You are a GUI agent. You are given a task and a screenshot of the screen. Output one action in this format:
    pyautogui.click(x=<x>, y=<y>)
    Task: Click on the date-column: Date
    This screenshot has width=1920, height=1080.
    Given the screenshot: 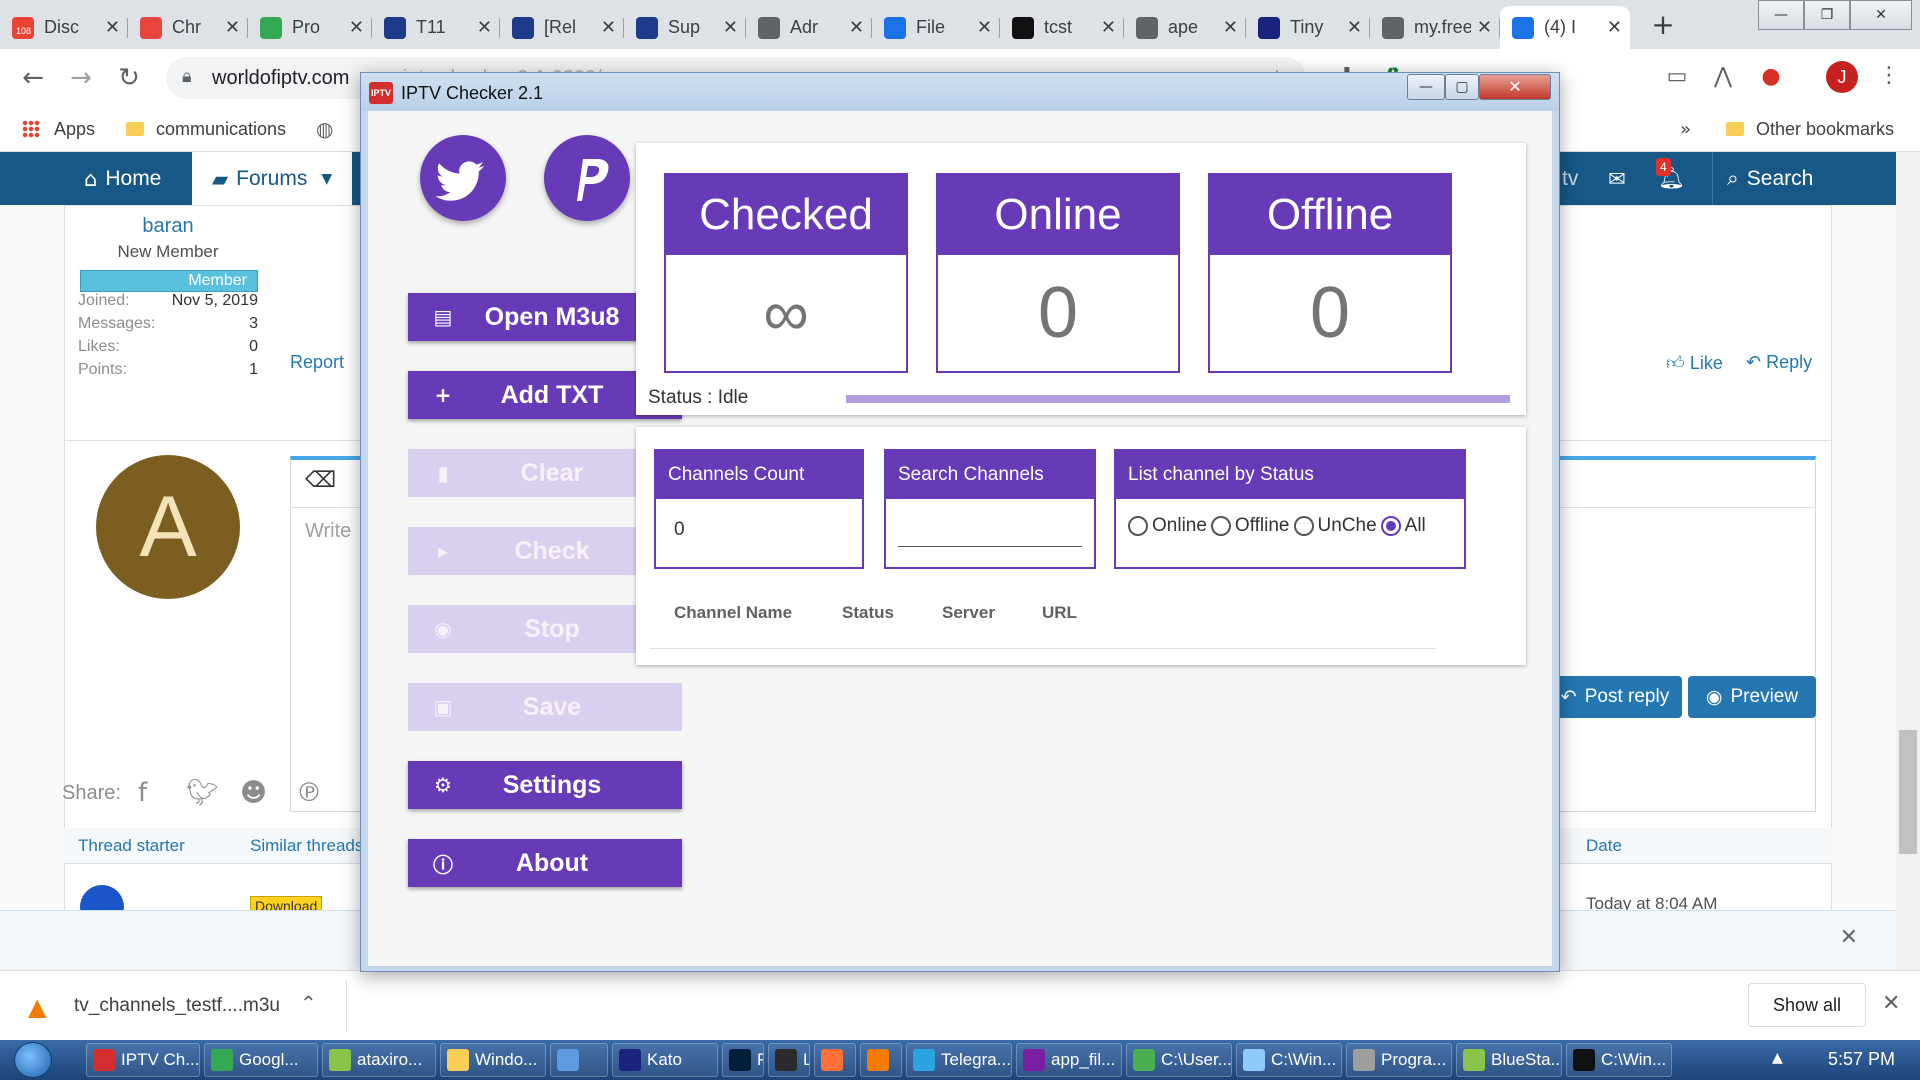 What is the action you would take?
    pyautogui.click(x=1604, y=846)
    